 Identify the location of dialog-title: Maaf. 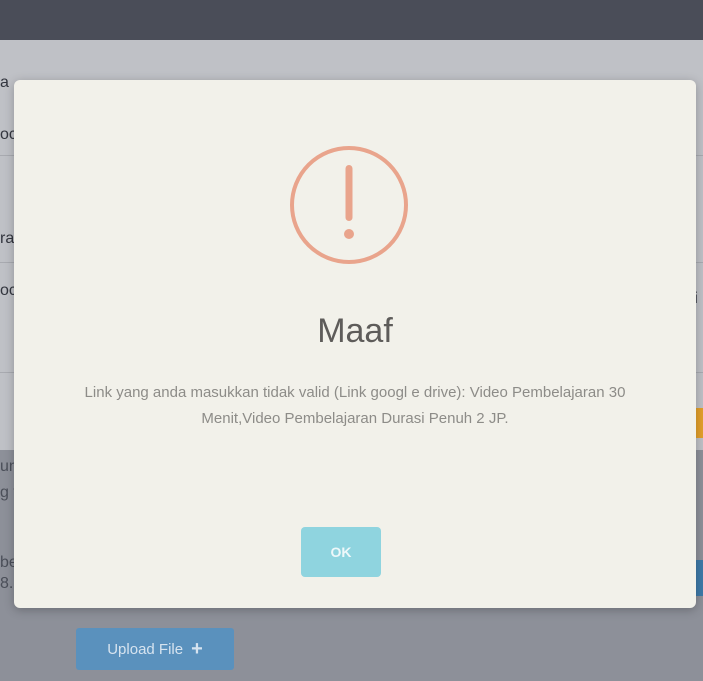
(355, 331).